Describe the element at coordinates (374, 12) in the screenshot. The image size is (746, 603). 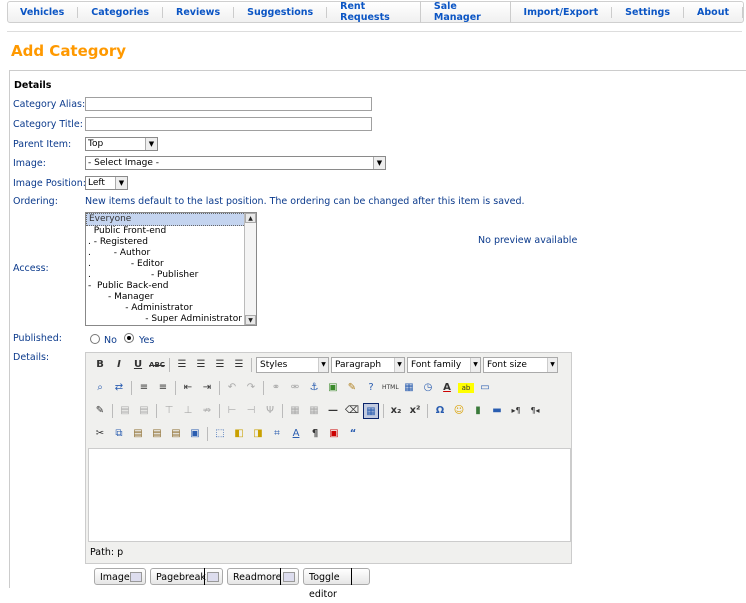
I see `menu-item-rent-requests: Rent Requests` at that location.